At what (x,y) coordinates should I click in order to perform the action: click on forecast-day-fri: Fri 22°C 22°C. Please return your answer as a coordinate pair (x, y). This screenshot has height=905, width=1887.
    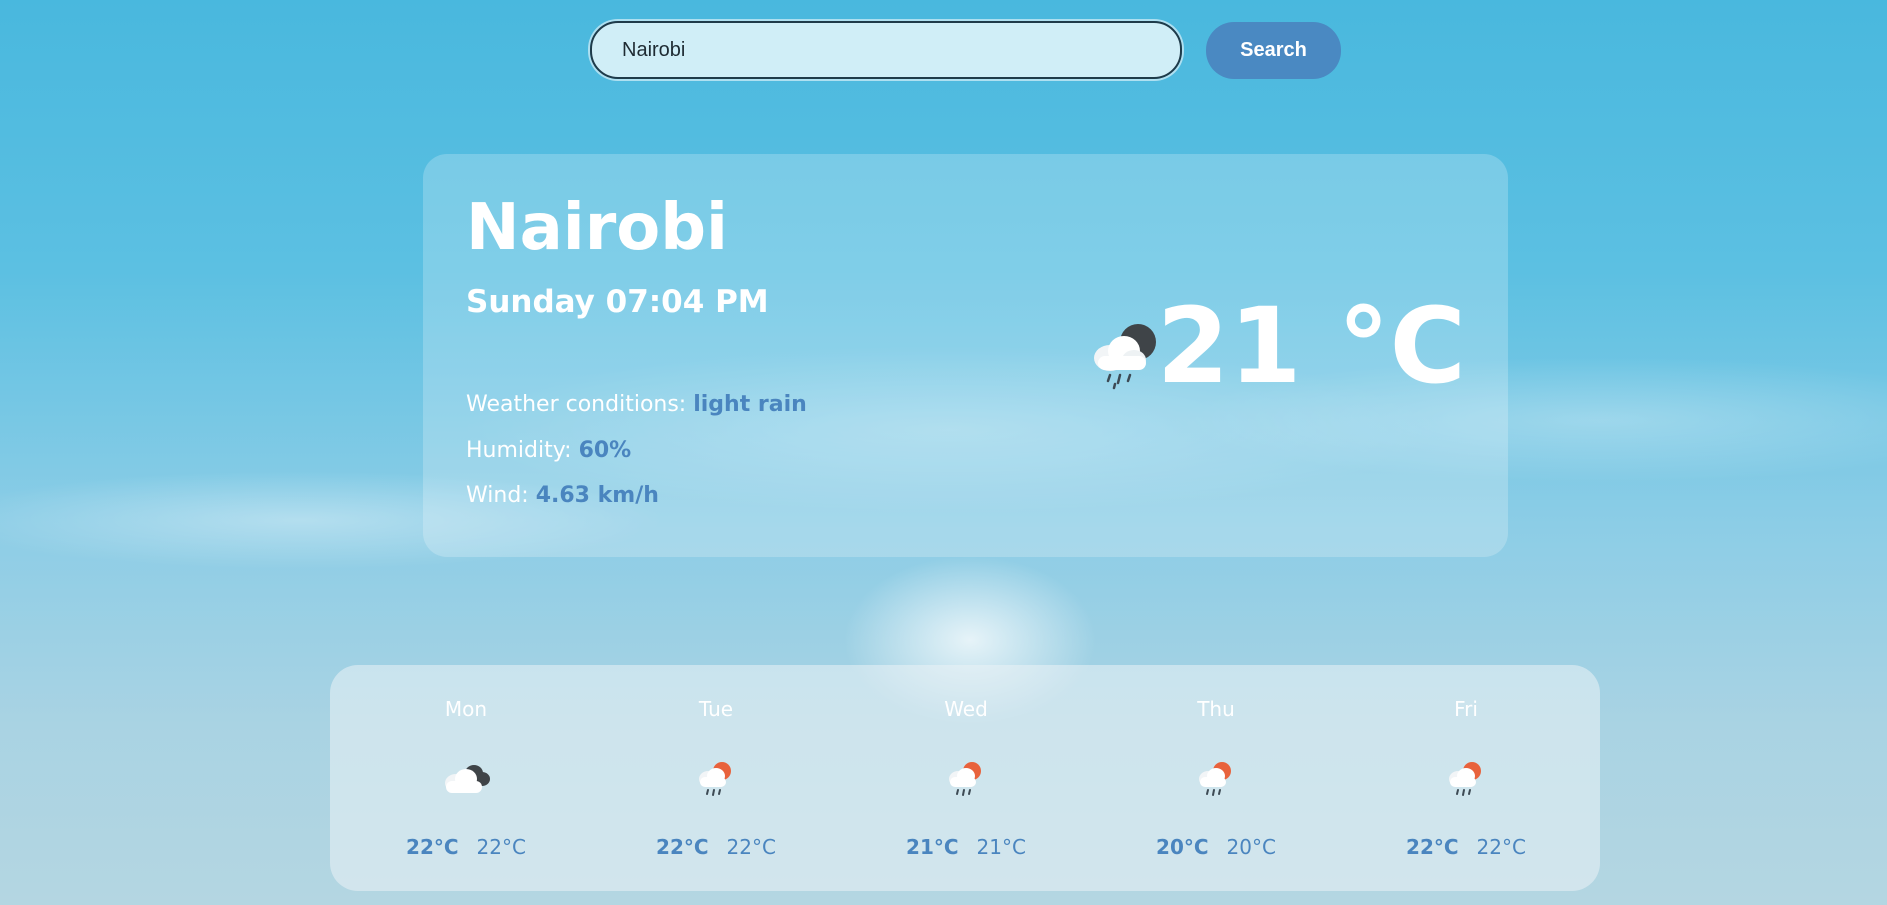
    Looking at the image, I should click on (1466, 778).